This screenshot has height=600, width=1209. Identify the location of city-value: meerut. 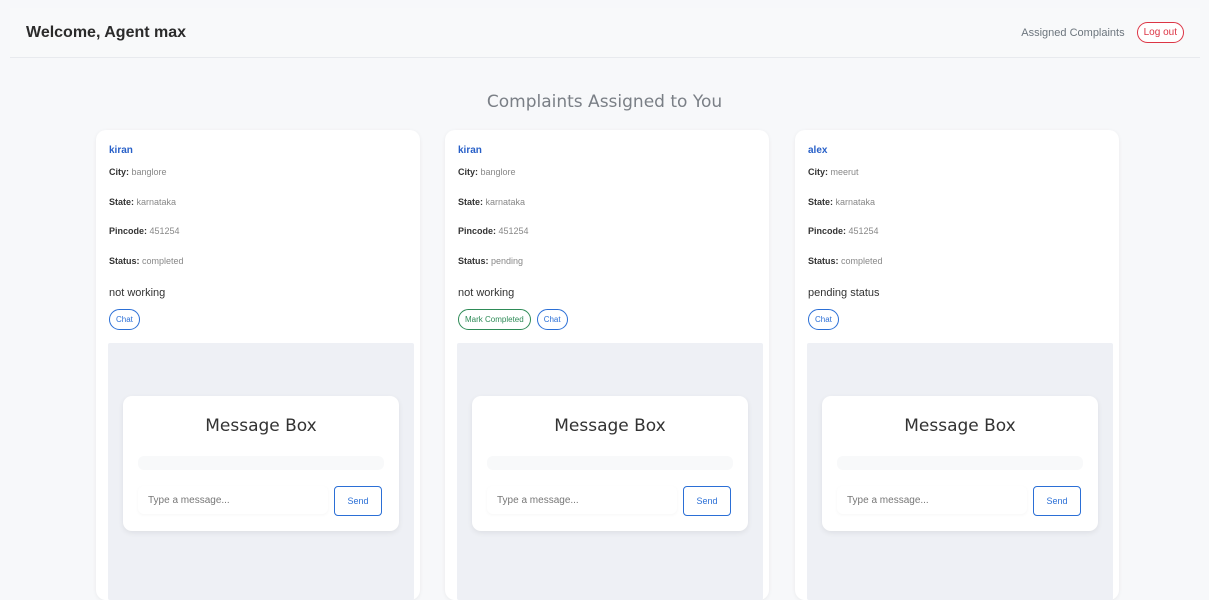
(844, 172).